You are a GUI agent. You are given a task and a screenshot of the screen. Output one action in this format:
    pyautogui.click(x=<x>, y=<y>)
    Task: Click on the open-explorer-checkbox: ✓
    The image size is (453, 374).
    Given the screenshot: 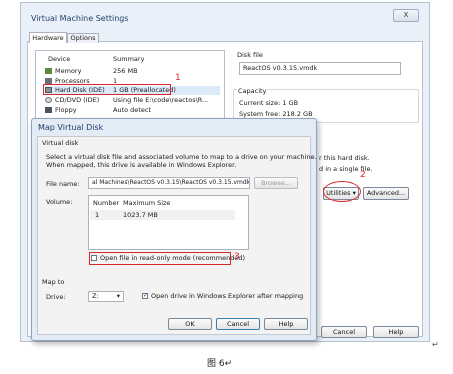 What is the action you would take?
    pyautogui.click(x=145, y=296)
    